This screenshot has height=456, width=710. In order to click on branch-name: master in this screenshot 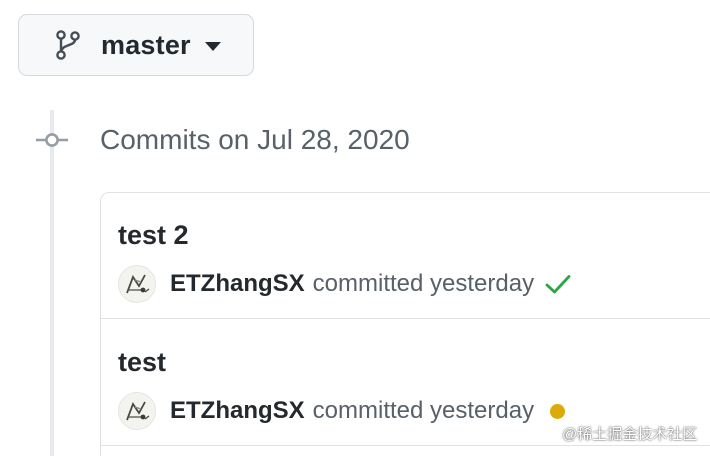, I will do `click(146, 44)`.